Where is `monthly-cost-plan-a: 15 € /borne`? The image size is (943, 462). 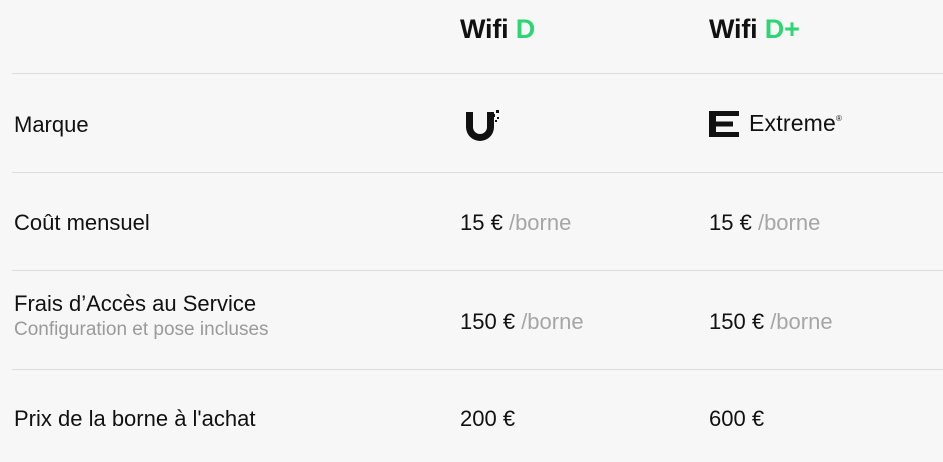
monthly-cost-plan-a: 15 € /borne is located at coordinates (515, 223).